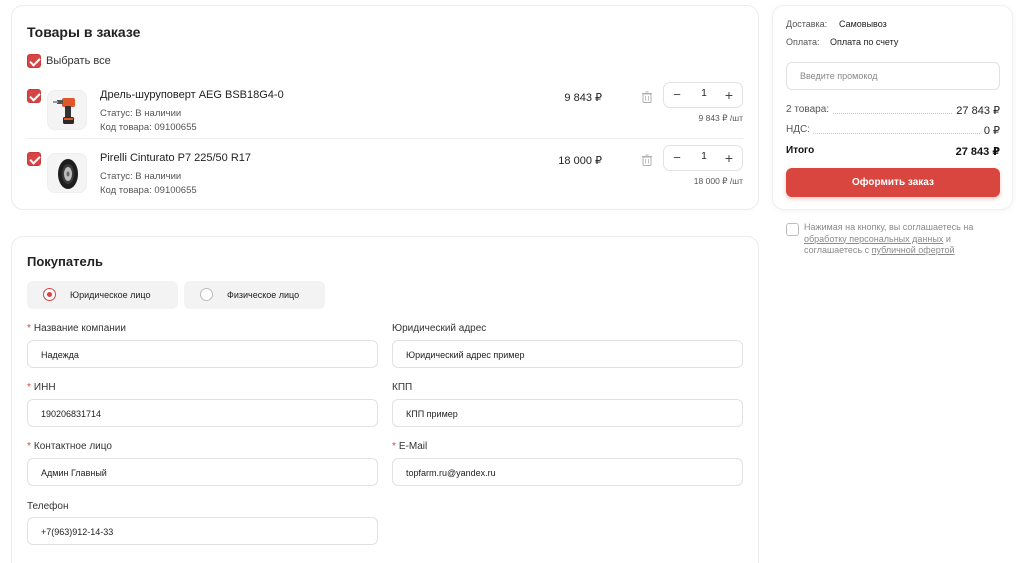  I want to click on dotted-leader, so click(893, 133).